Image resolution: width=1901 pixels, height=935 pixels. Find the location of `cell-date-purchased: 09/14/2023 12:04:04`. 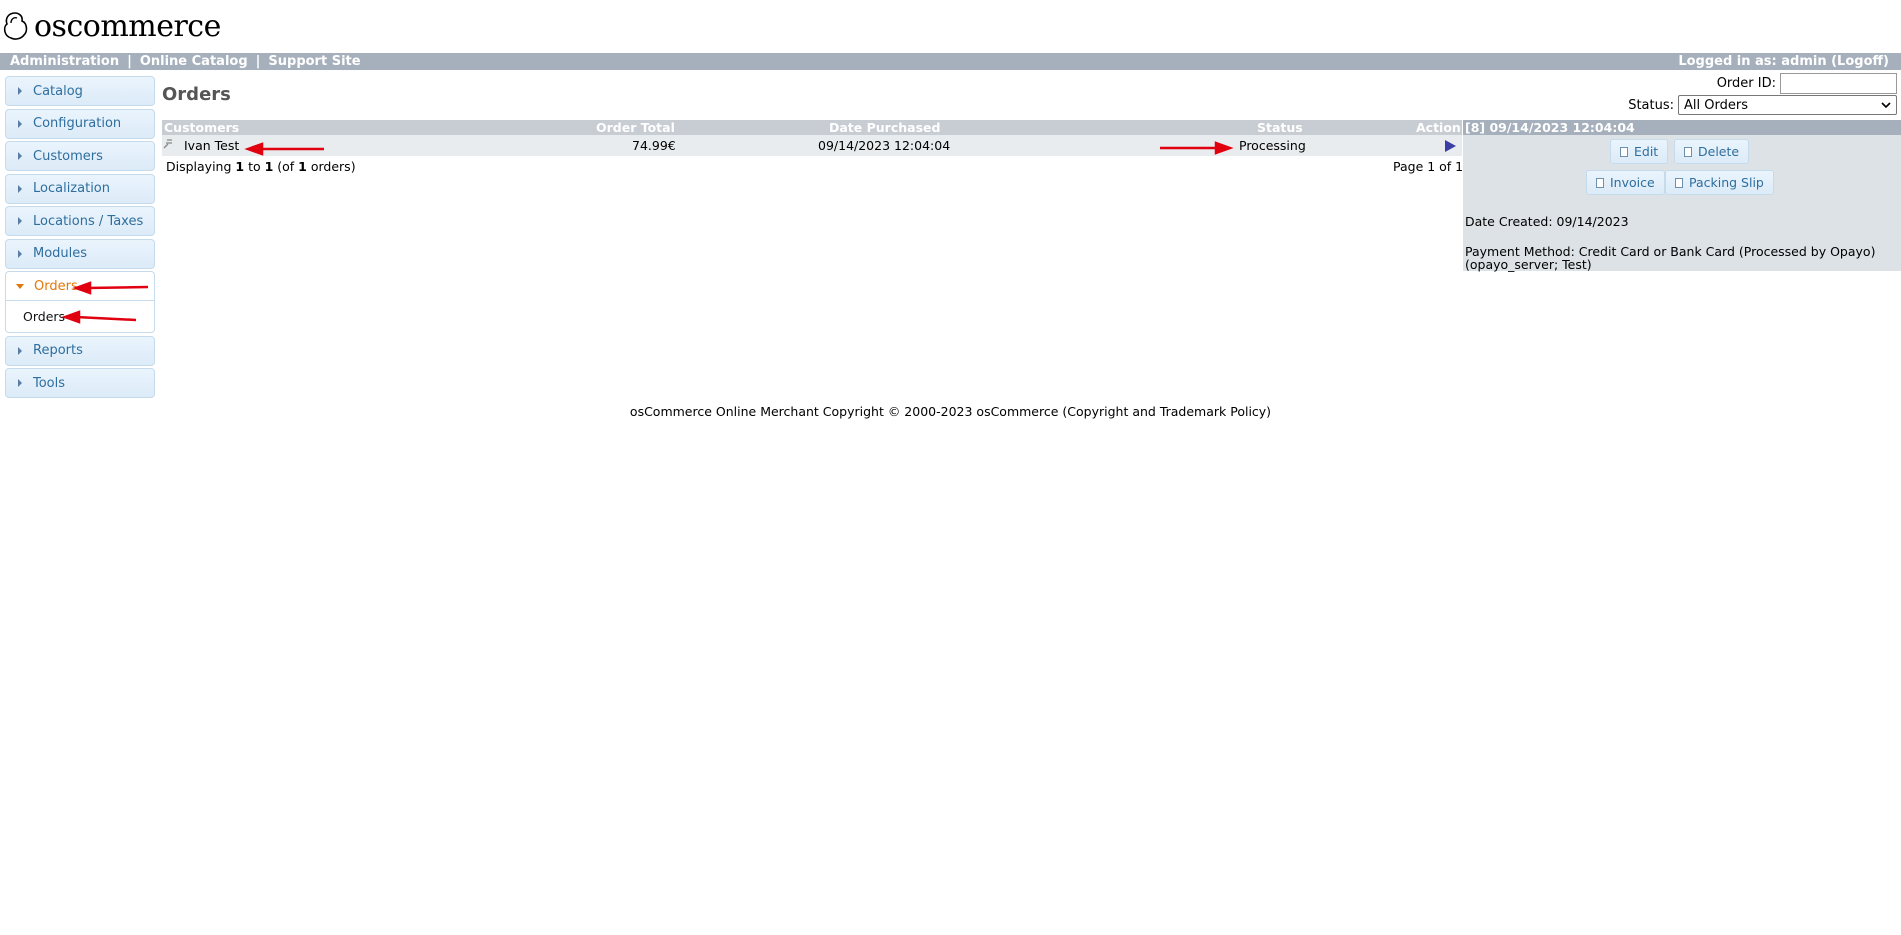

cell-date-purchased: 09/14/2023 12:04:04 is located at coordinates (884, 145).